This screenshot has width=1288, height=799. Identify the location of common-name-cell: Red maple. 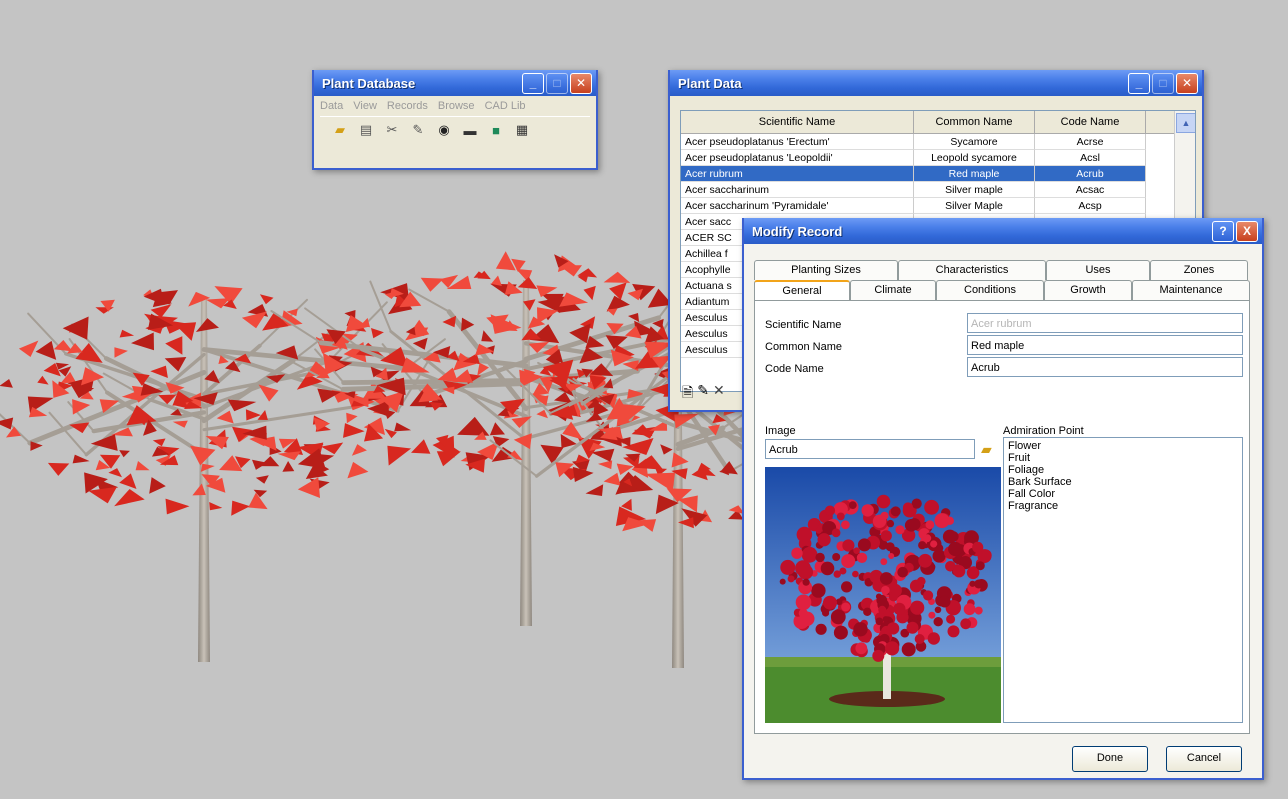
(974, 174).